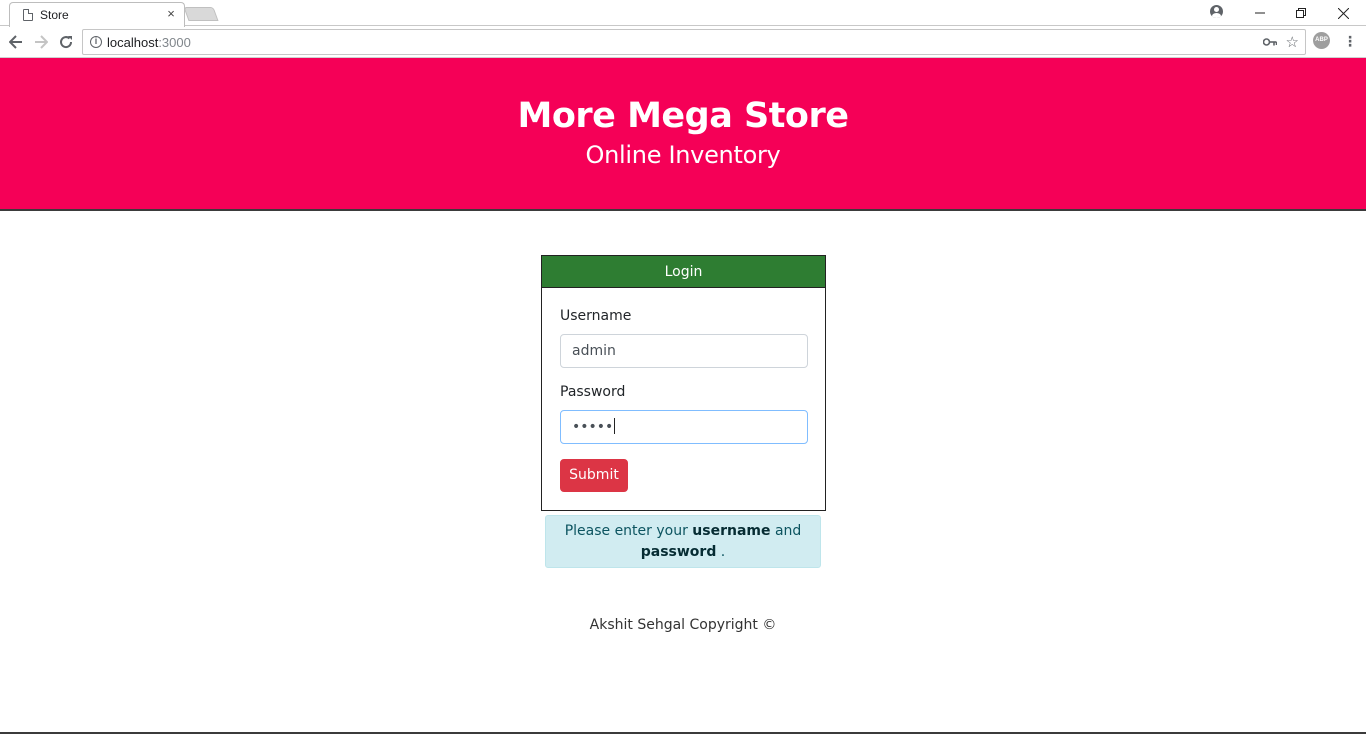 Image resolution: width=1366 pixels, height=734 pixels. I want to click on bookmark-star-icon: ☆, so click(1292, 42).